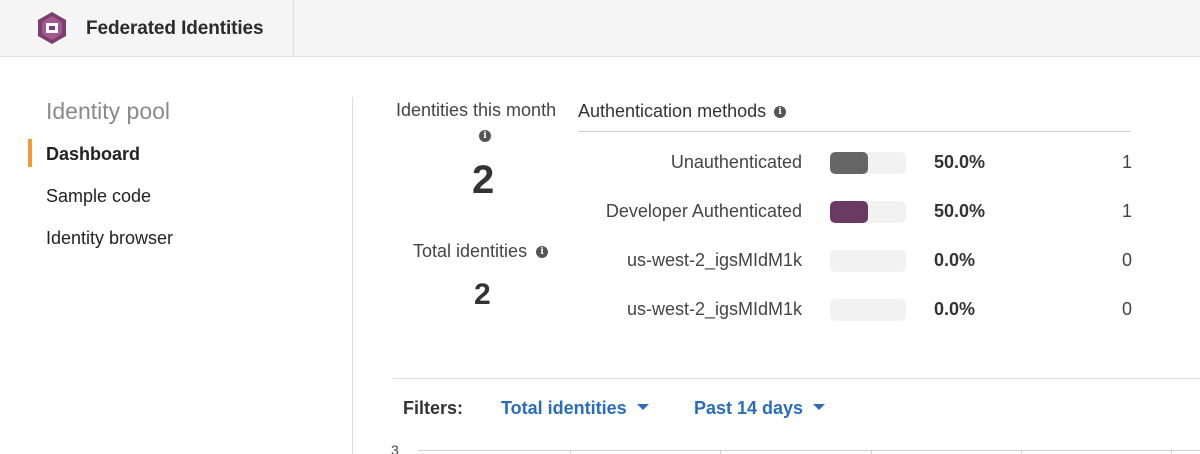  I want to click on auth-methods-title-text: Authentication methods, so click(672, 111).